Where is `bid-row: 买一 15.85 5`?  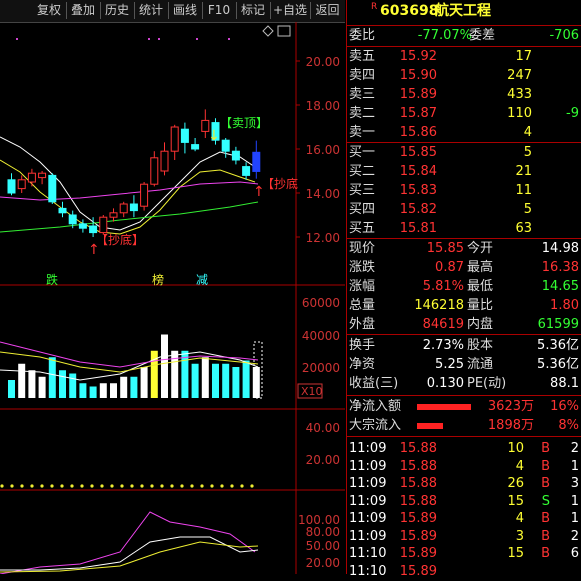 bid-row: 买一 15.85 5 is located at coordinates (464, 153).